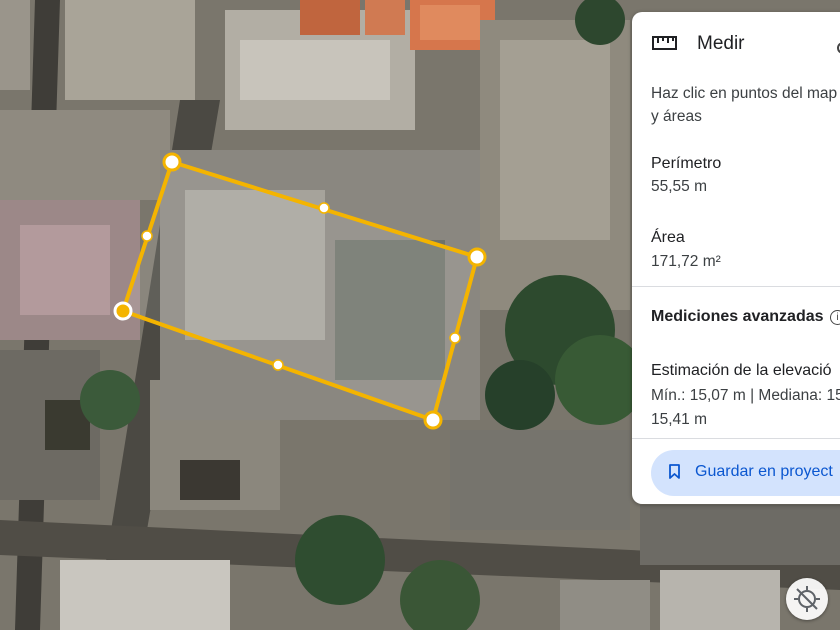  What do you see at coordinates (745, 395) in the screenshot?
I see `elevation-line: Mín.: 15,07 m | Mediana: 15` at bounding box center [745, 395].